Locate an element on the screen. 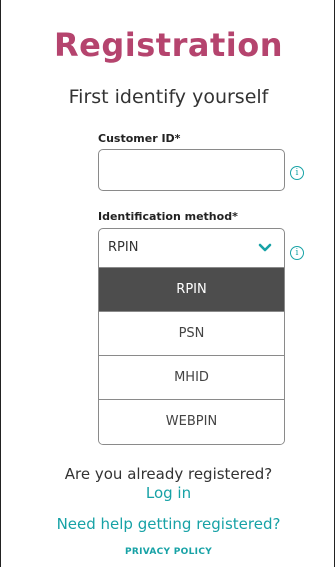 Image resolution: width=335 pixels, height=567 pixels. option-mhid: MHID is located at coordinates (191, 378).